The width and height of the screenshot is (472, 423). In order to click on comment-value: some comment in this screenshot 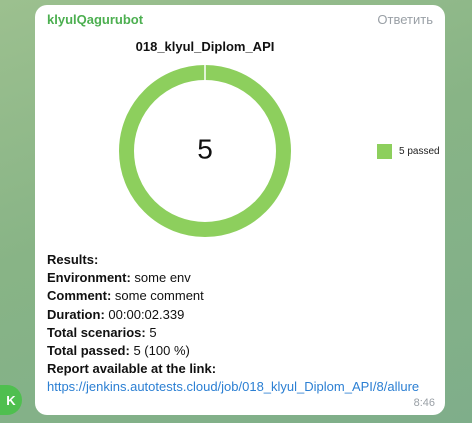, I will do `click(159, 296)`.